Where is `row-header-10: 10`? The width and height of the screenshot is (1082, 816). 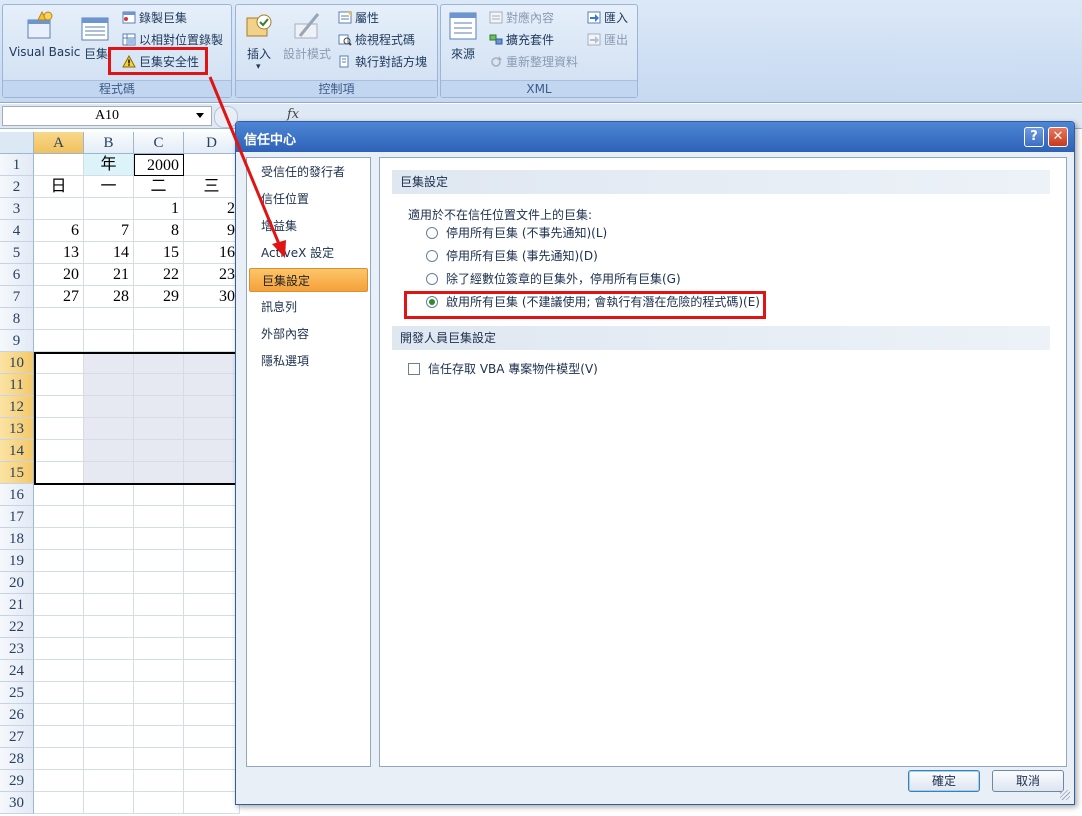 row-header-10: 10 is located at coordinates (17, 363).